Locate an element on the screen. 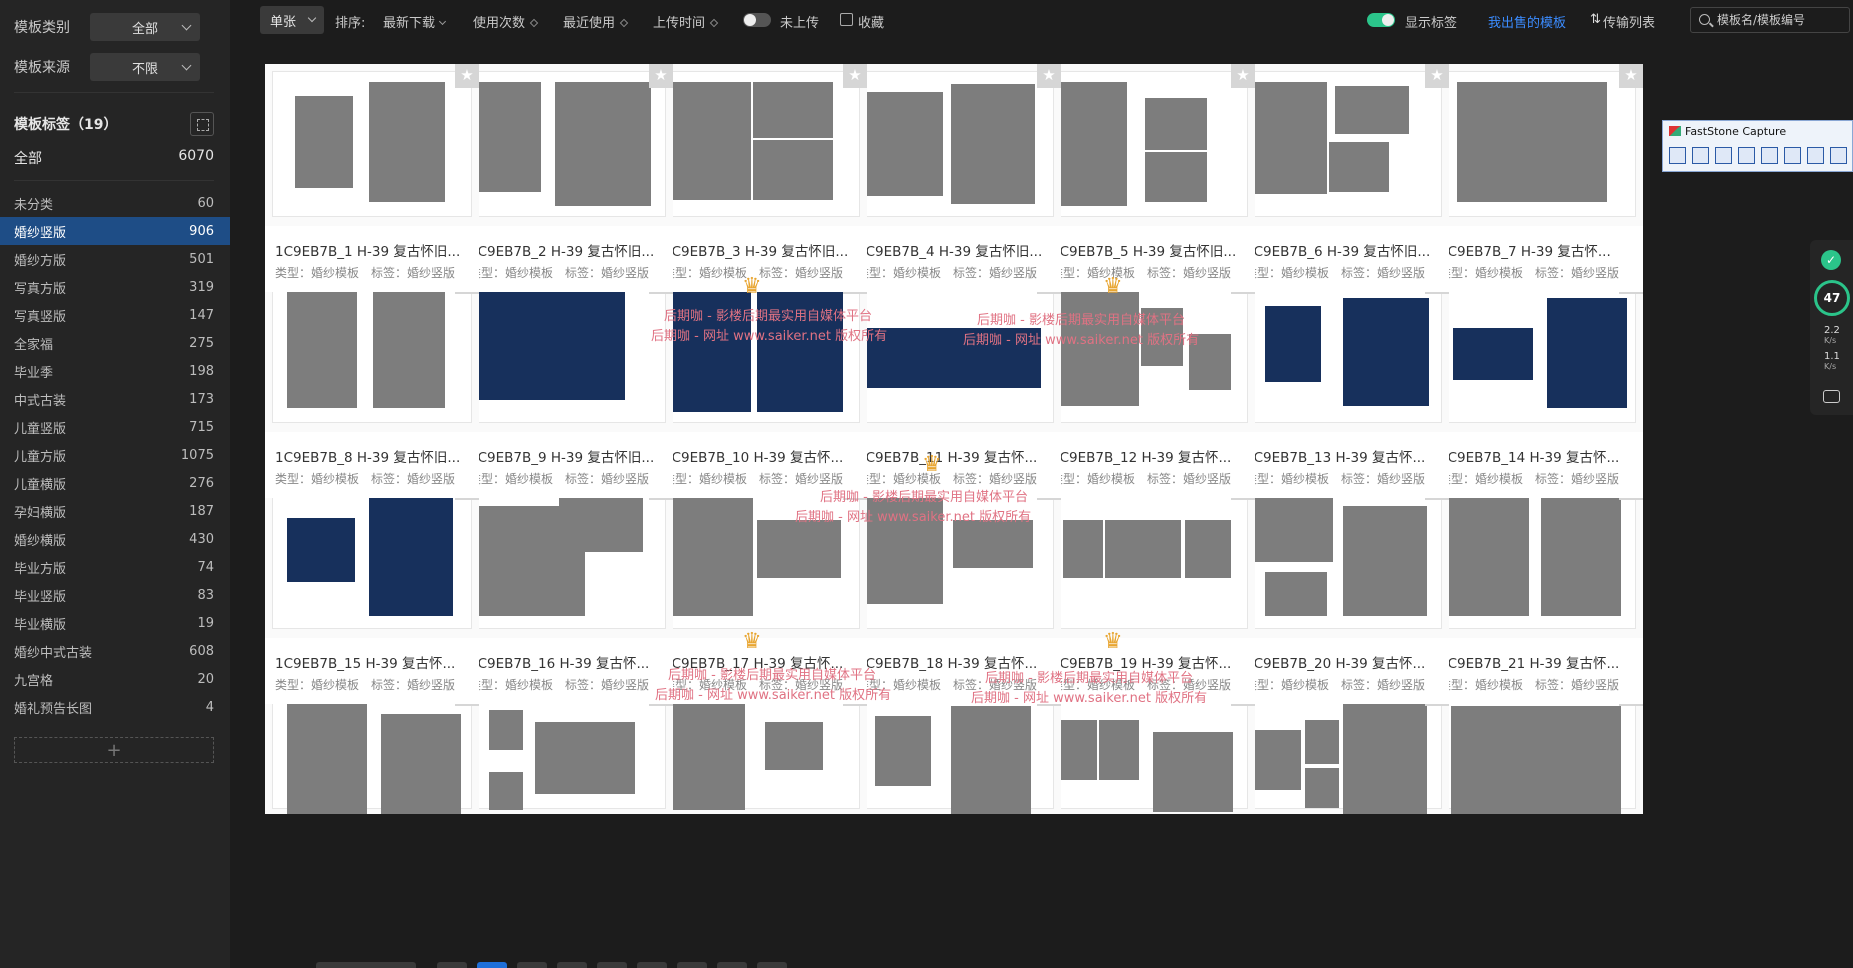  sort-latest-download: 最新下载 is located at coordinates (415, 21).